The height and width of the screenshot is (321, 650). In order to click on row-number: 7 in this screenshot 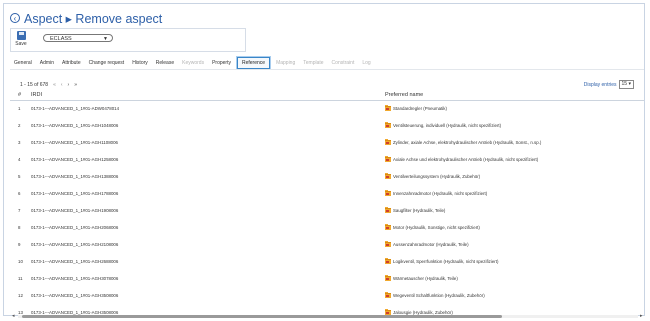, I will do `click(19, 210)`.